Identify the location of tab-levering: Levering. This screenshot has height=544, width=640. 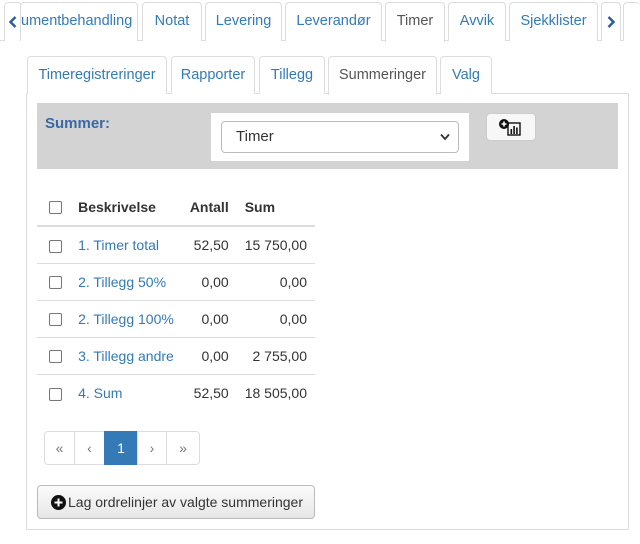
(243, 21).